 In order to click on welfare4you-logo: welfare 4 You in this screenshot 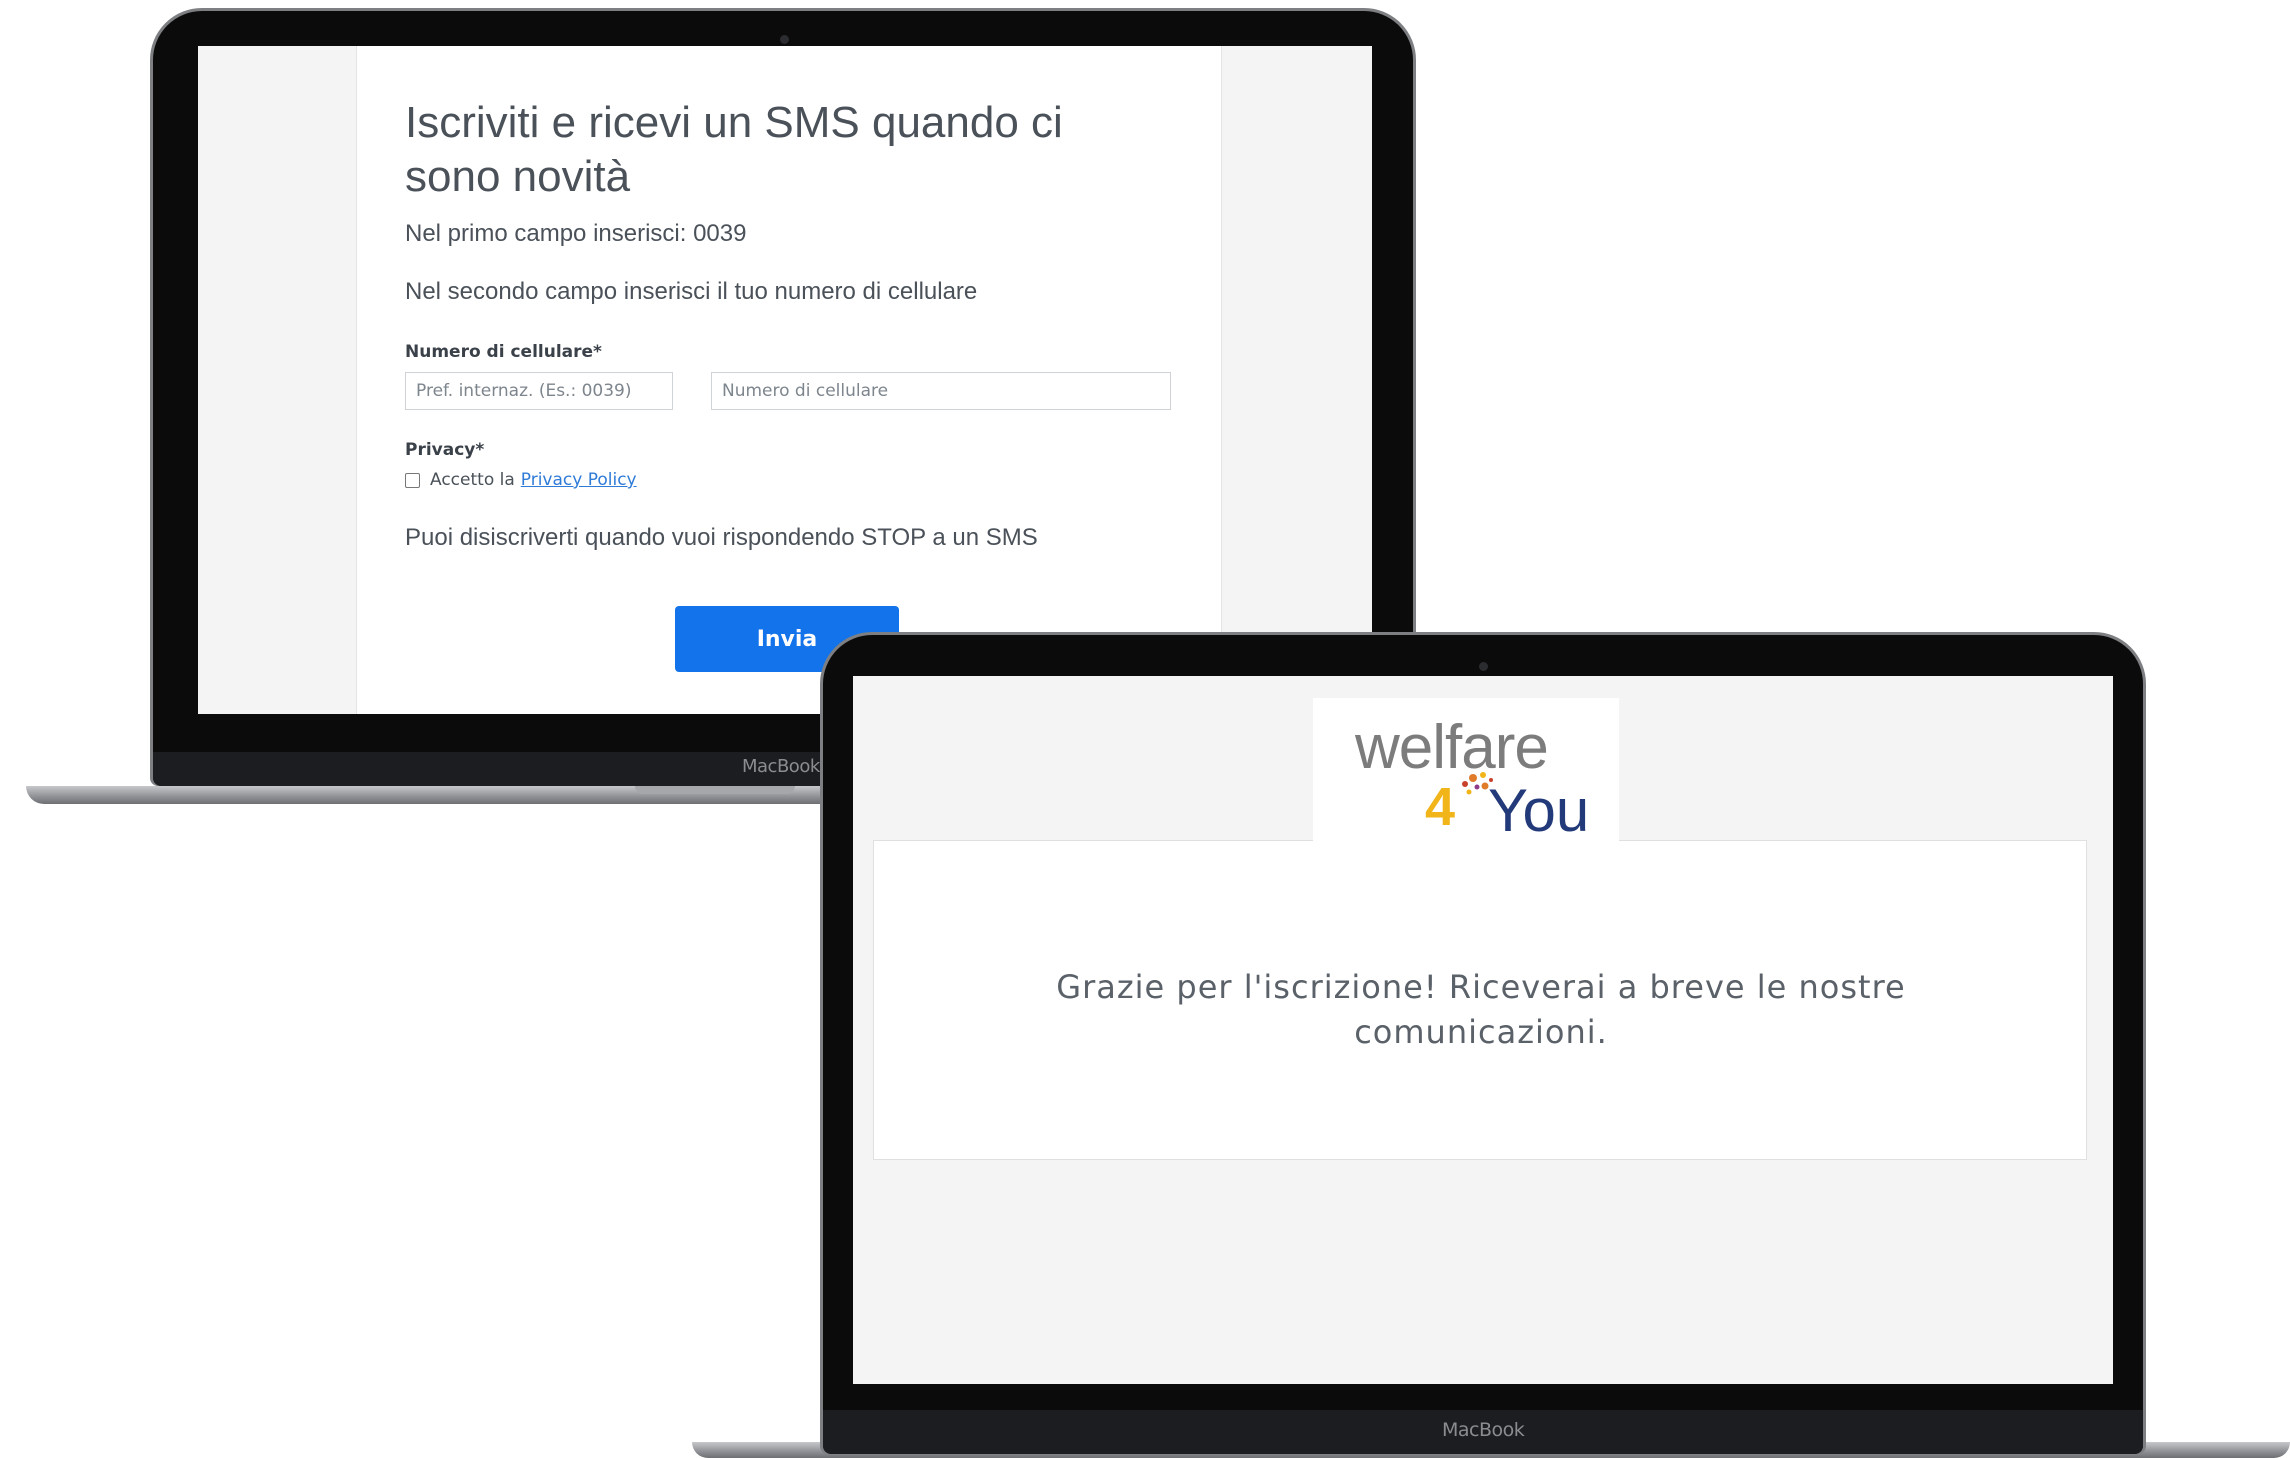, I will do `click(1466, 773)`.